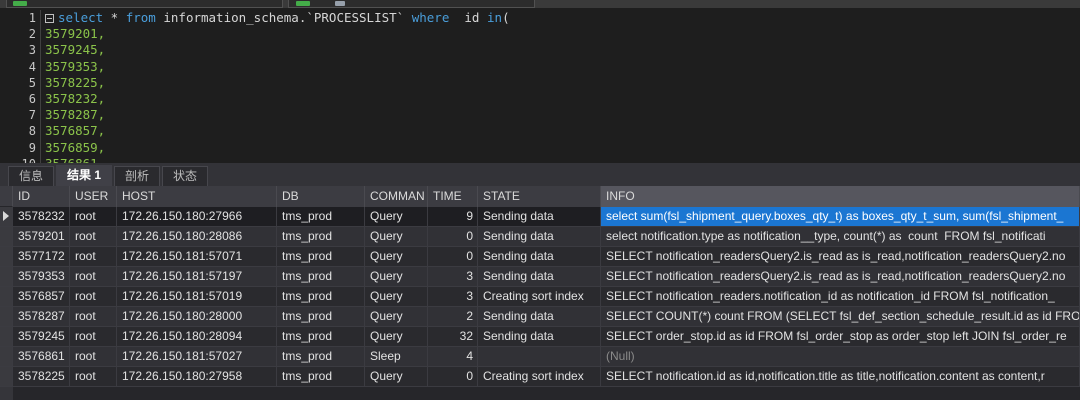 The height and width of the screenshot is (400, 1080). Describe the element at coordinates (41, 337) in the screenshot. I see `cell-id: 3579245` at that location.